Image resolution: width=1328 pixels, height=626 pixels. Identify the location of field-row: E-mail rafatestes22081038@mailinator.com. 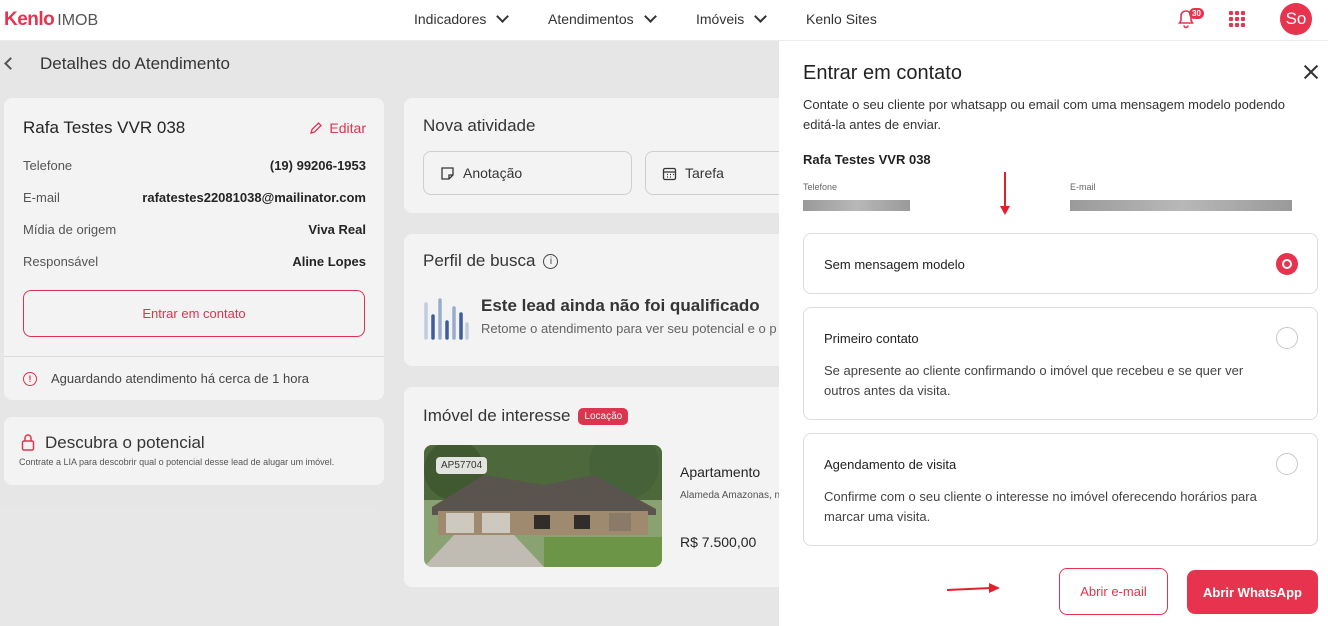
(194, 197).